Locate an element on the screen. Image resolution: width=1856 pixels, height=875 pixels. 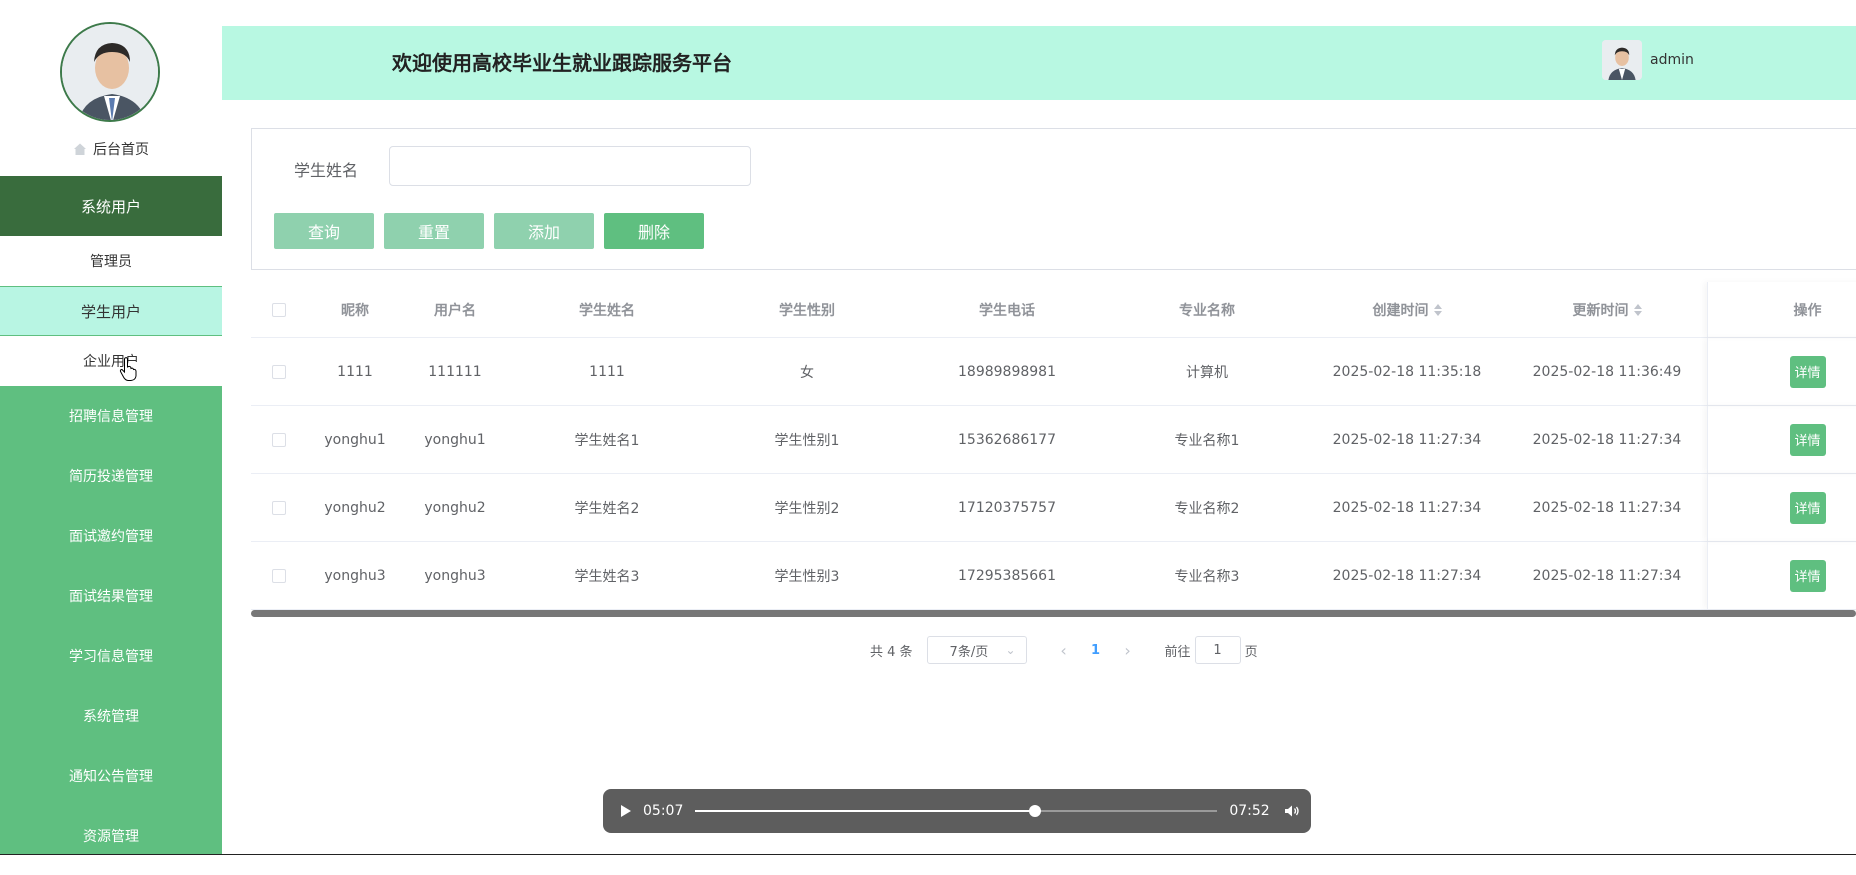
pagination: 共 4 条 7条/页 ⌄ ‹ 1 › 前往 1 页 is located at coordinates (1064, 650).